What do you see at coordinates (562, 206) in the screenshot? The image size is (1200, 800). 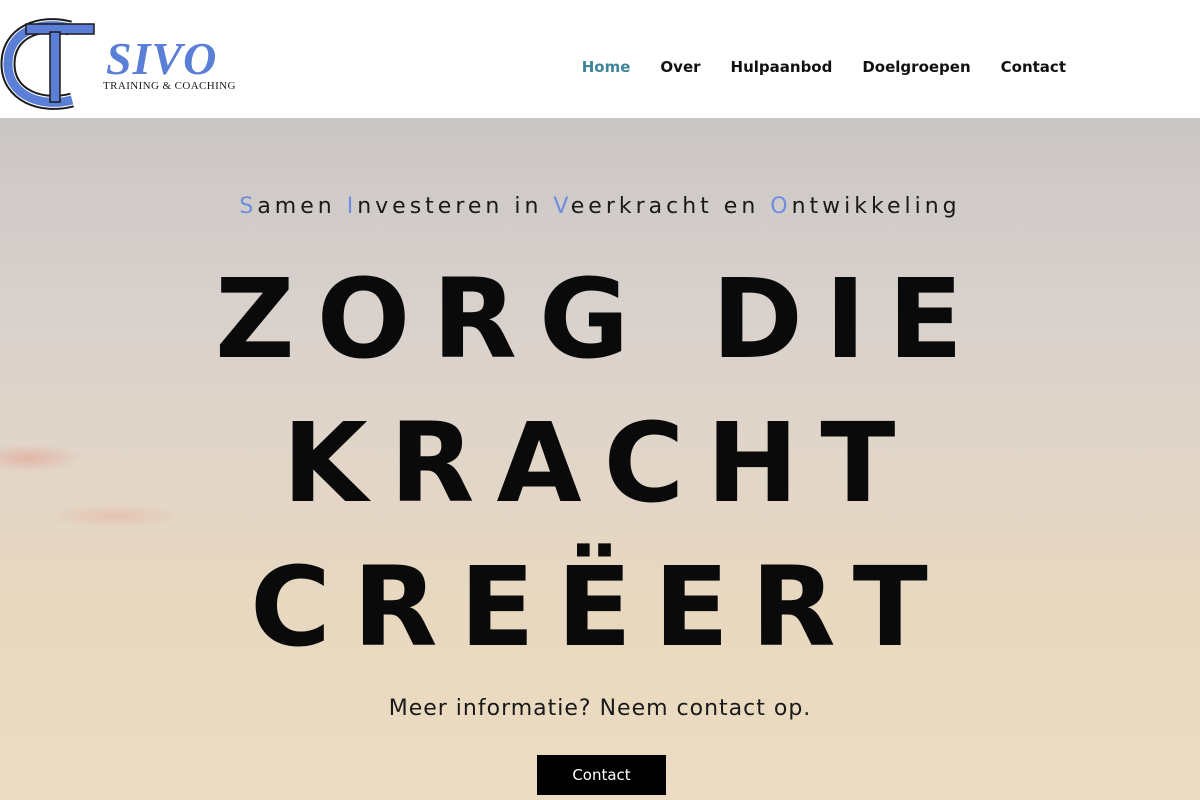 I see `tagline-initial: V` at bounding box center [562, 206].